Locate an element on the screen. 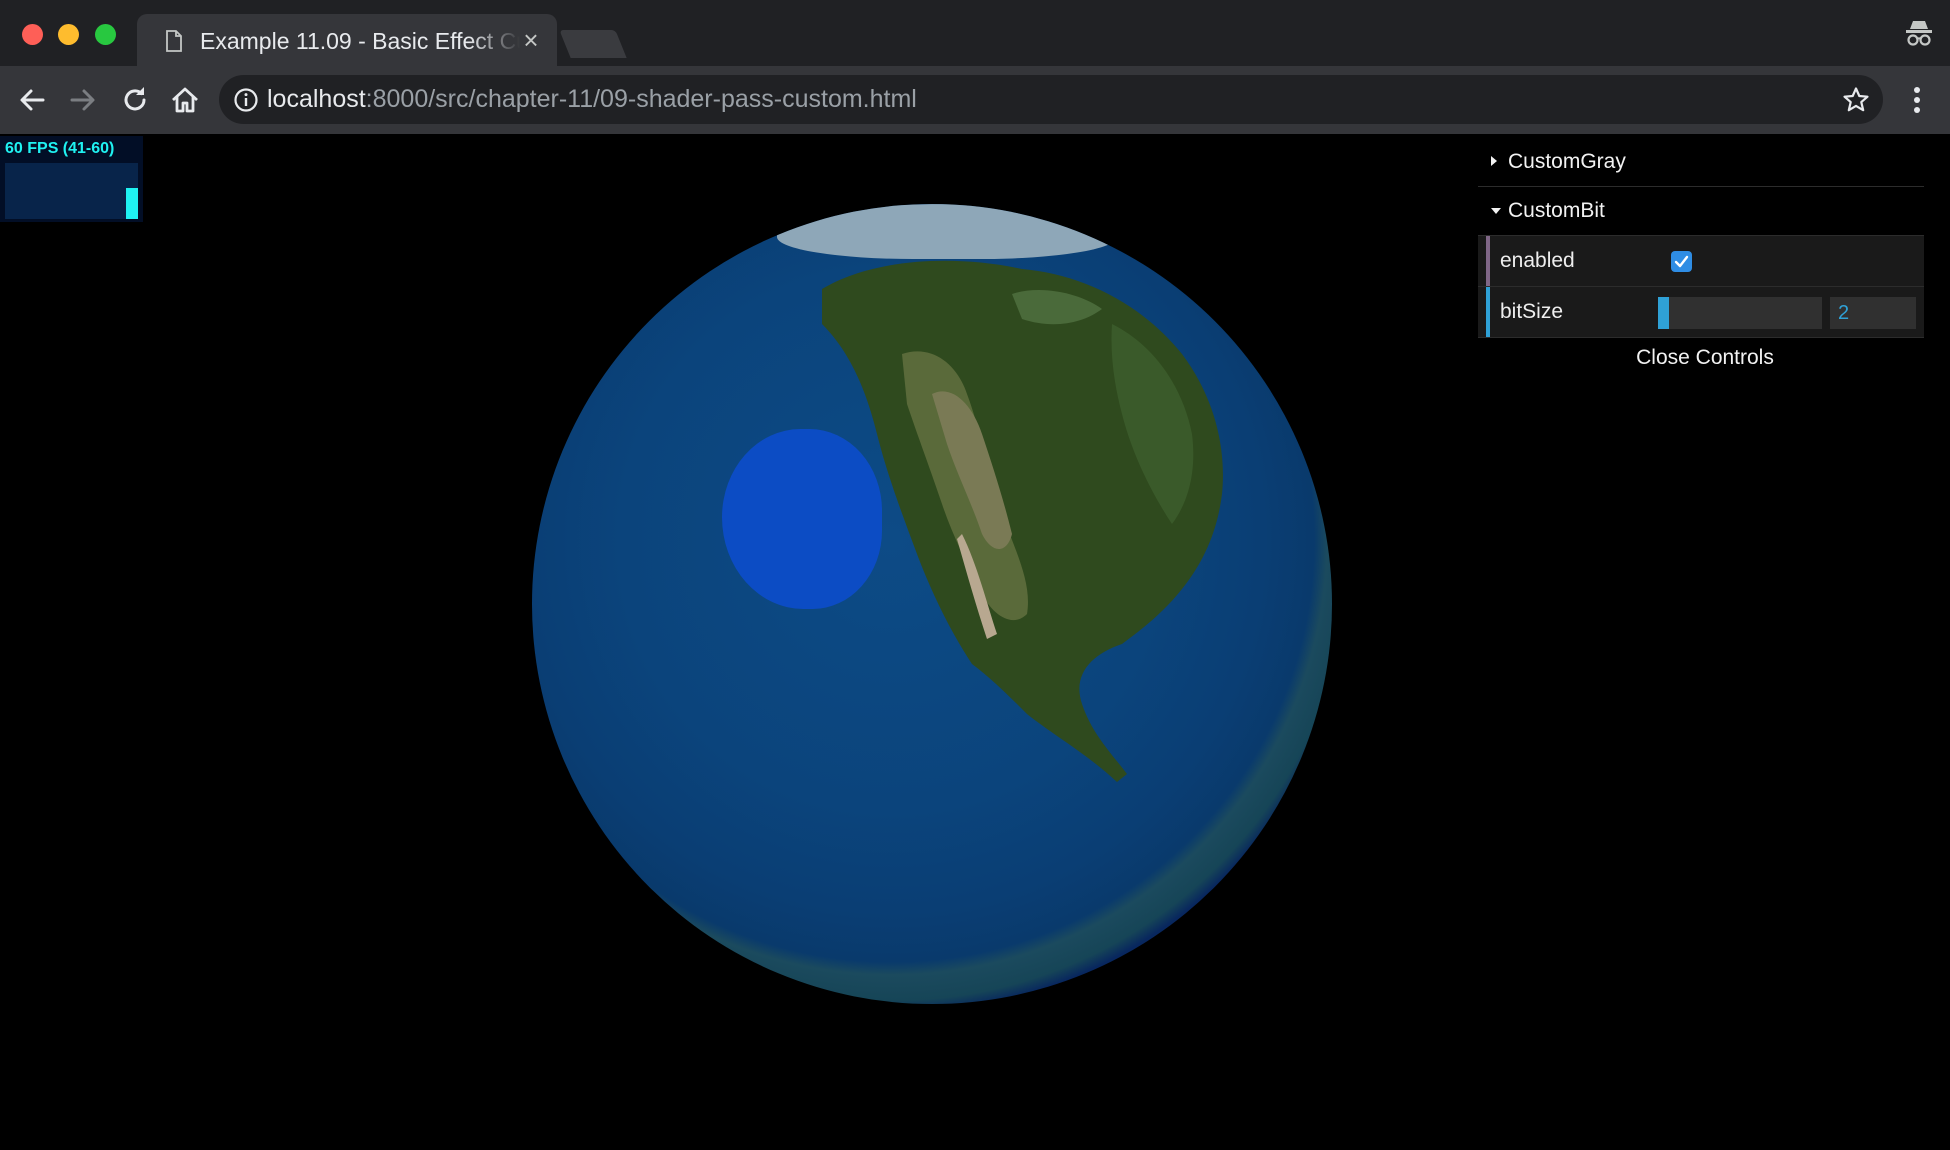 Image resolution: width=1950 pixels, height=1150 pixels. reload-icon is located at coordinates (135, 100).